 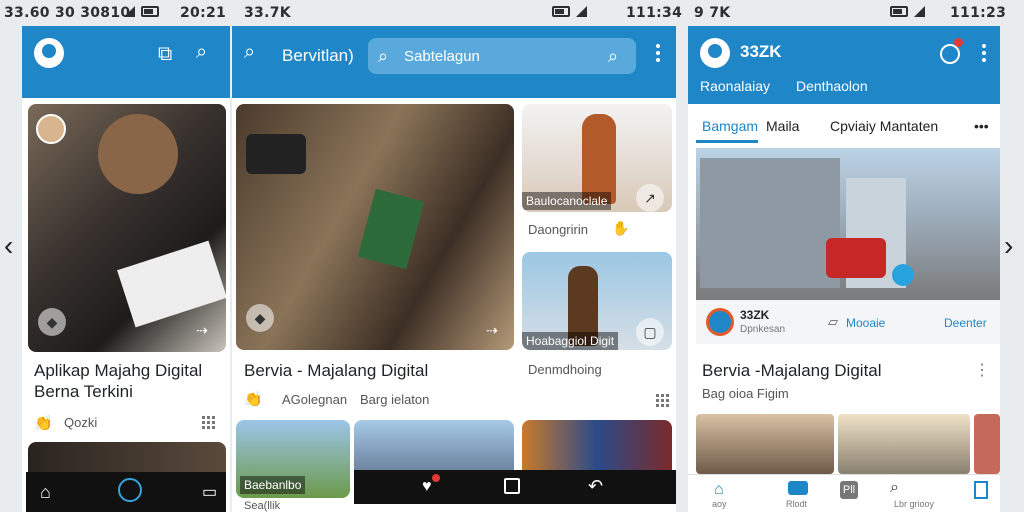 I want to click on article-title-line1: Aplikap Majahg Digital, so click(x=118, y=370).